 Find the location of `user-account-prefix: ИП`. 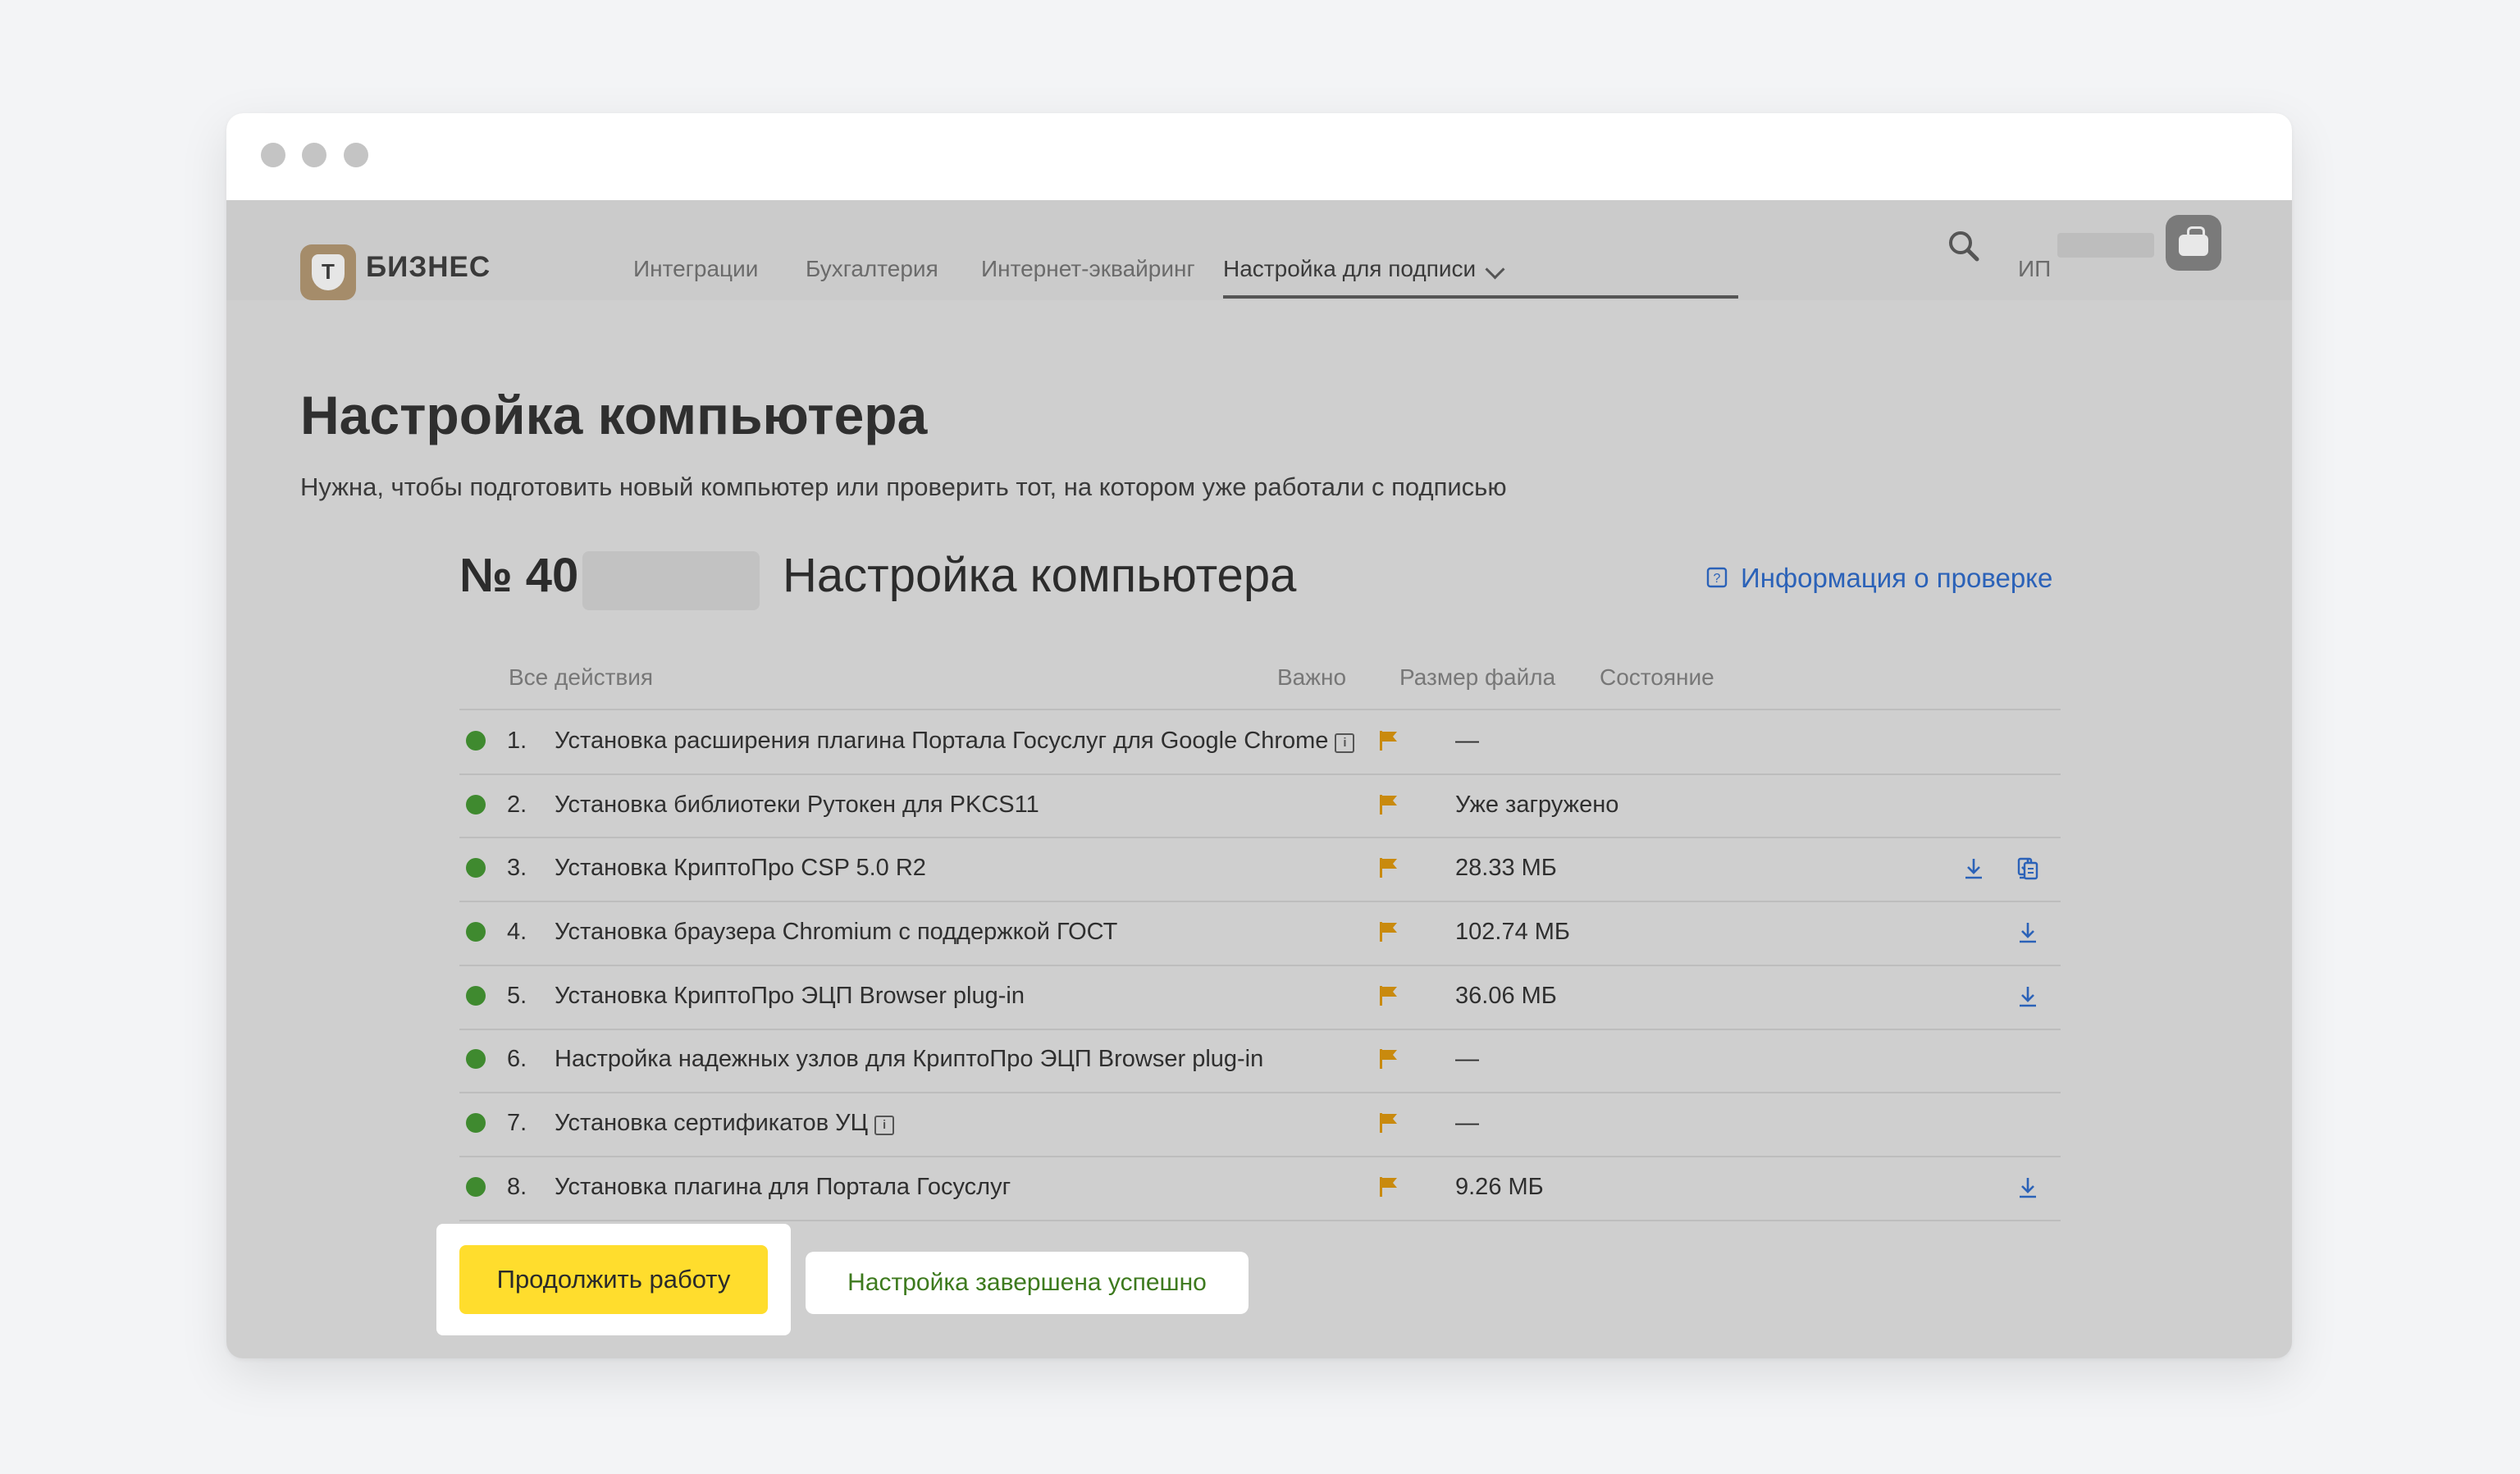

user-account-prefix: ИП is located at coordinates (2034, 269).